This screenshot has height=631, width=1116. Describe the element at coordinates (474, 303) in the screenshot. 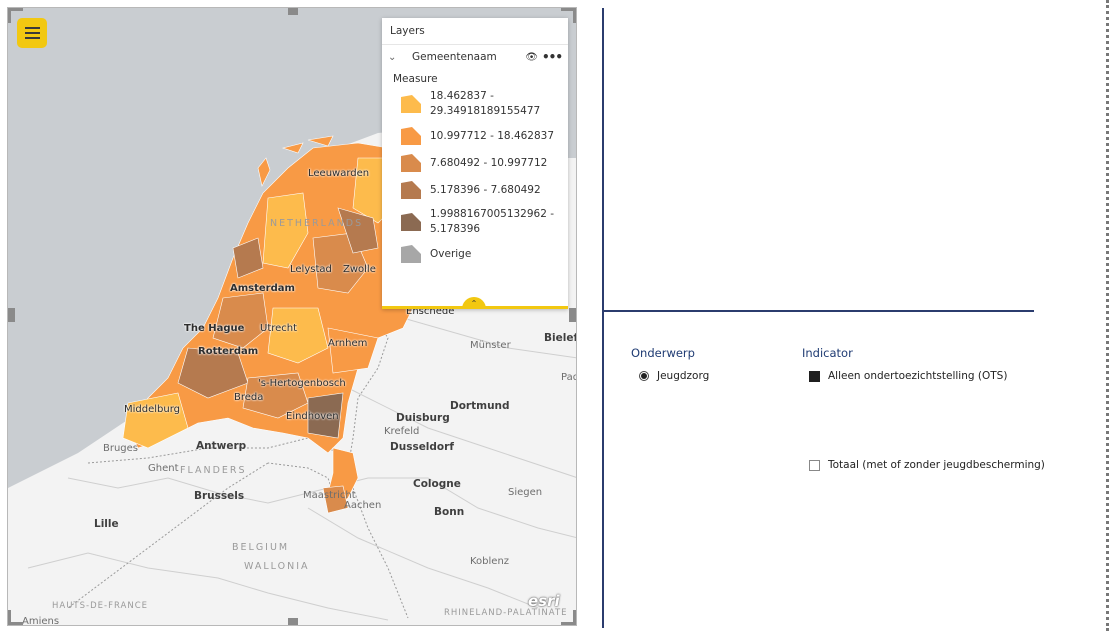

I see `collapse-panel-button: ⌃` at that location.